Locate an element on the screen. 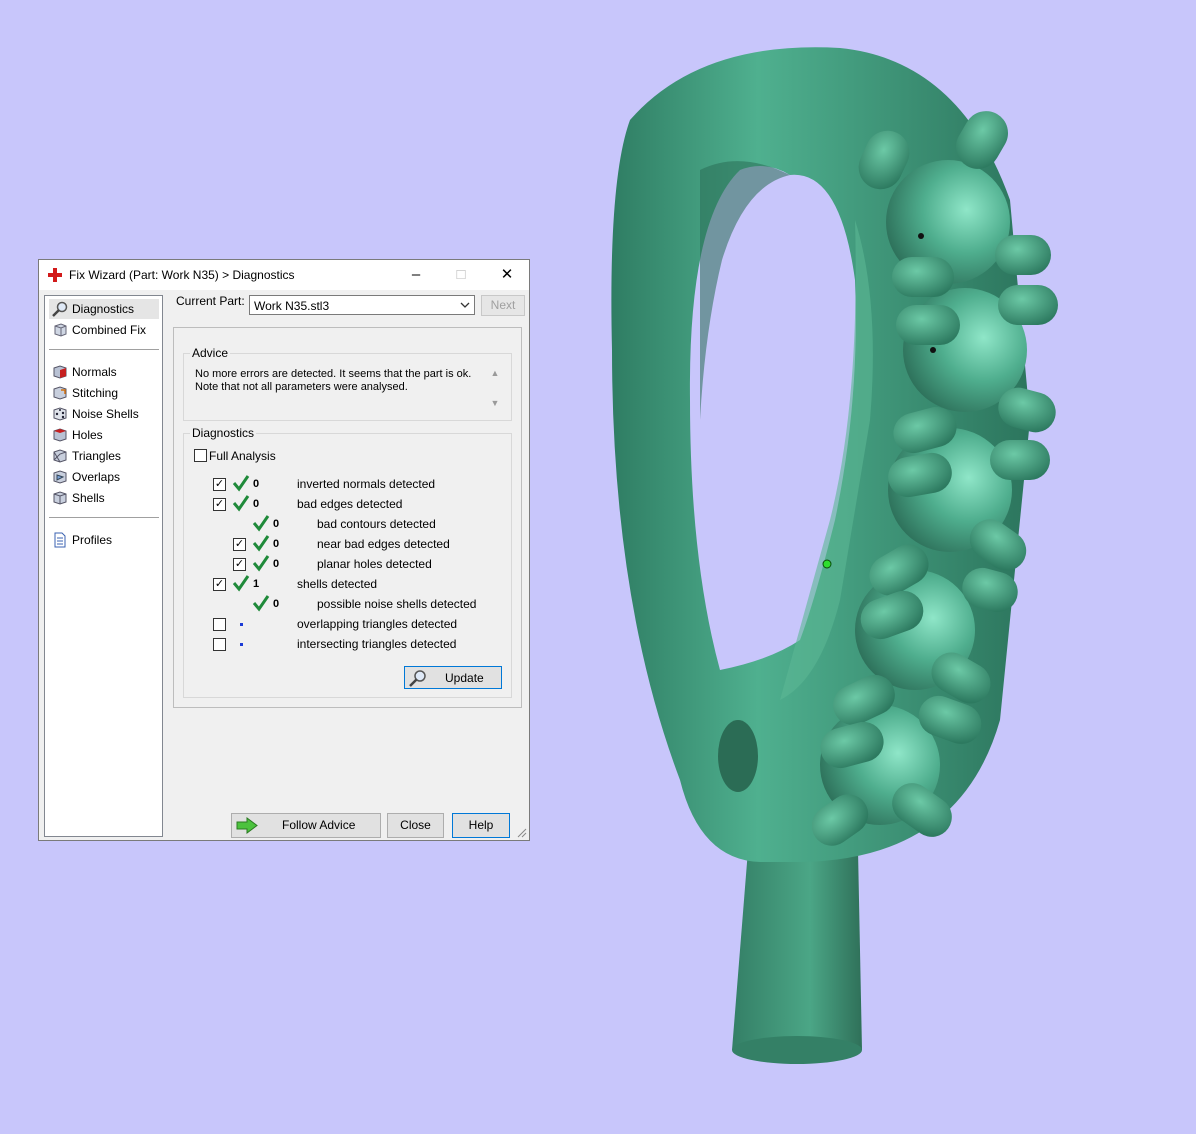 This screenshot has height=1134, width=1196. diagnostic-label: shells detected is located at coordinates (337, 584).